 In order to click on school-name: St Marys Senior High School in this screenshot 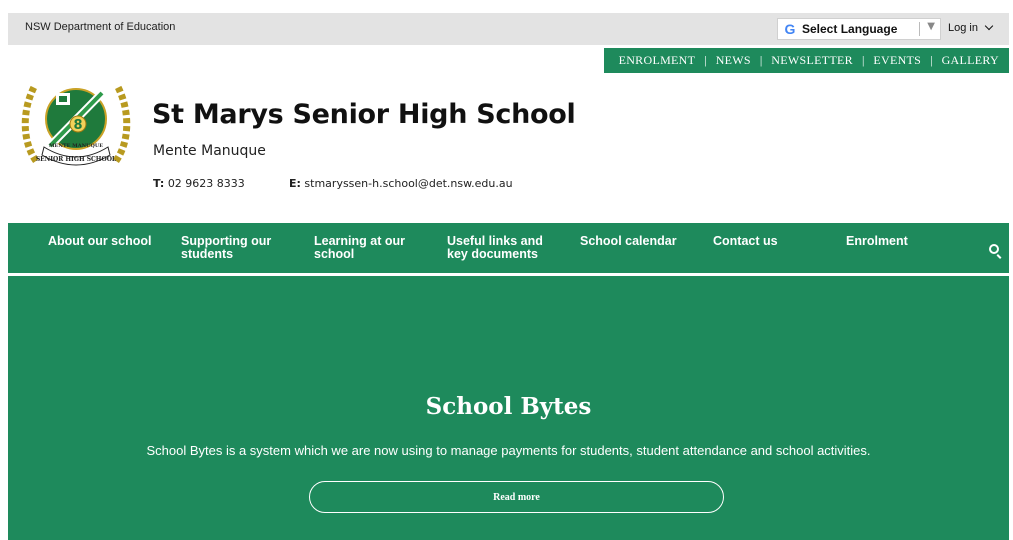, I will do `click(364, 114)`.